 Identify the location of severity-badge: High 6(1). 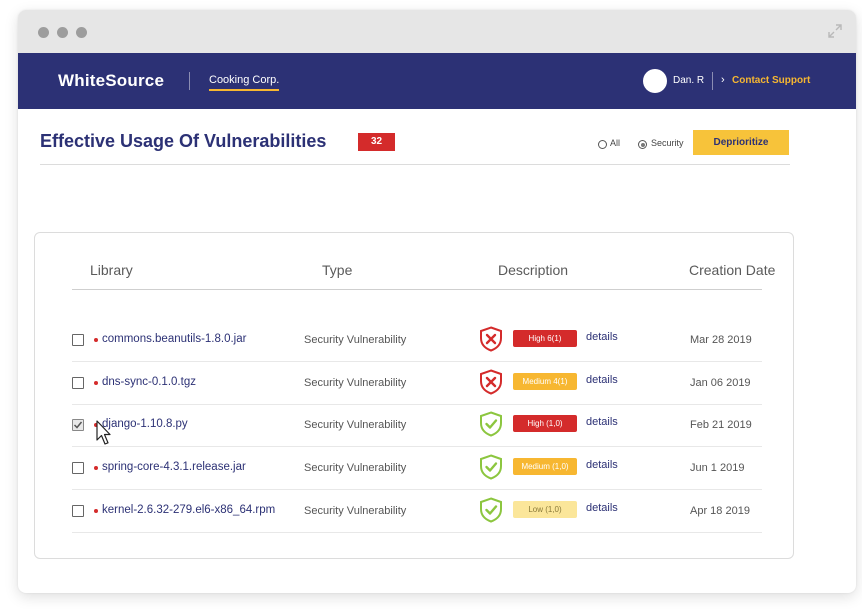
(545, 338).